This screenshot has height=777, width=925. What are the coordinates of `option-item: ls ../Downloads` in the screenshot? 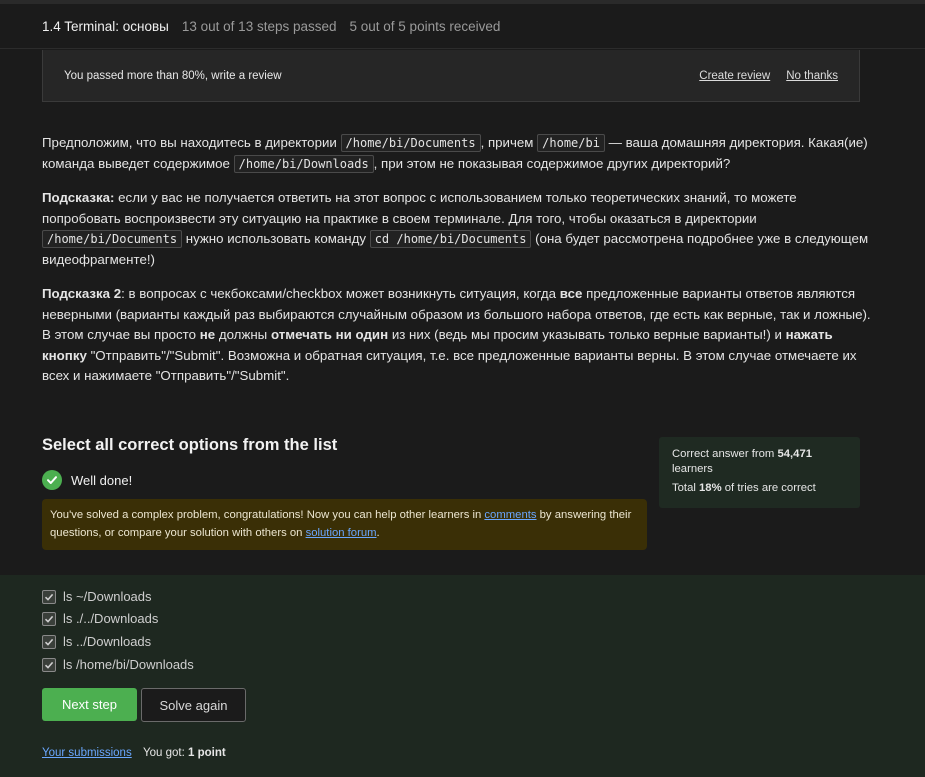 It's located at (96, 641).